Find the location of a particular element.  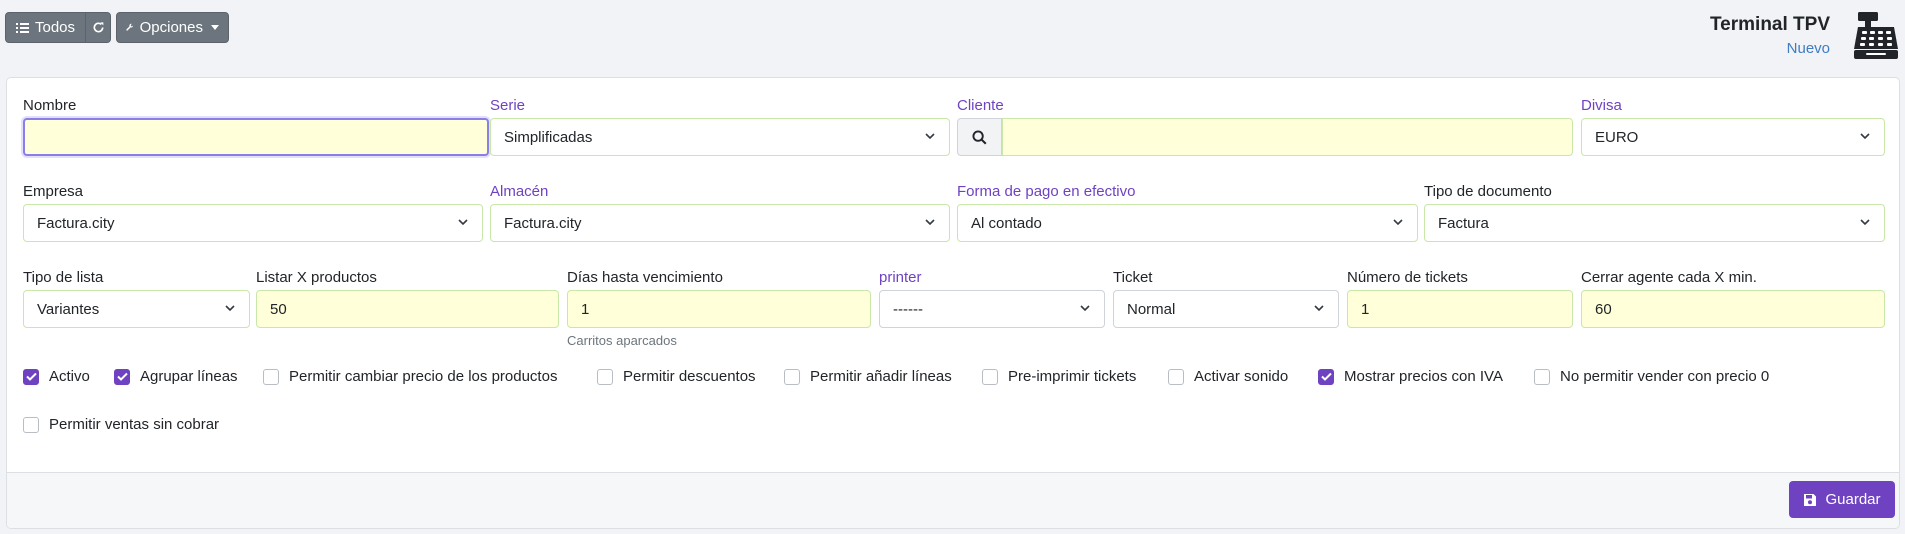

checkbox-pre-imprimir: Pre-imprimir tickets is located at coordinates (1059, 376).